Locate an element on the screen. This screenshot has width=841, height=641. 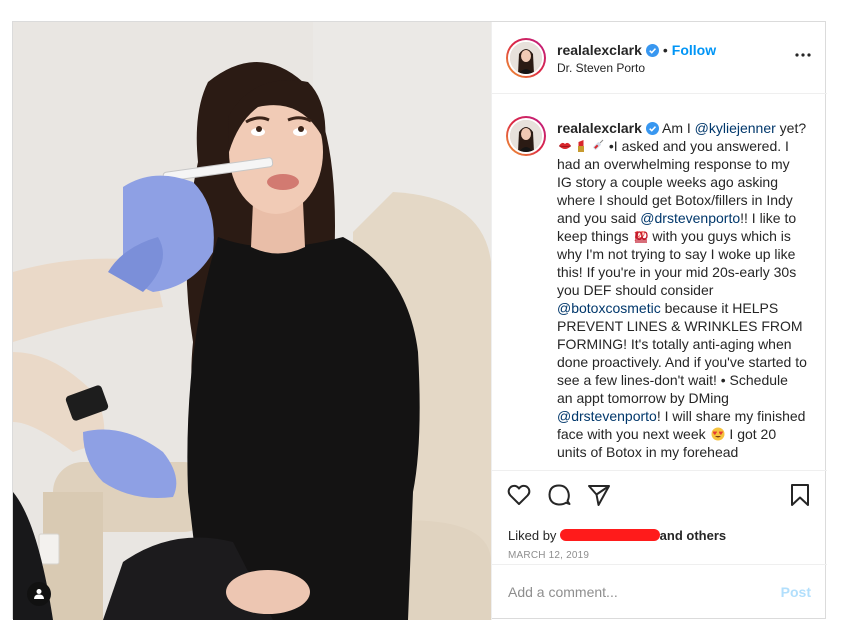
avatar is located at coordinates (526, 58).